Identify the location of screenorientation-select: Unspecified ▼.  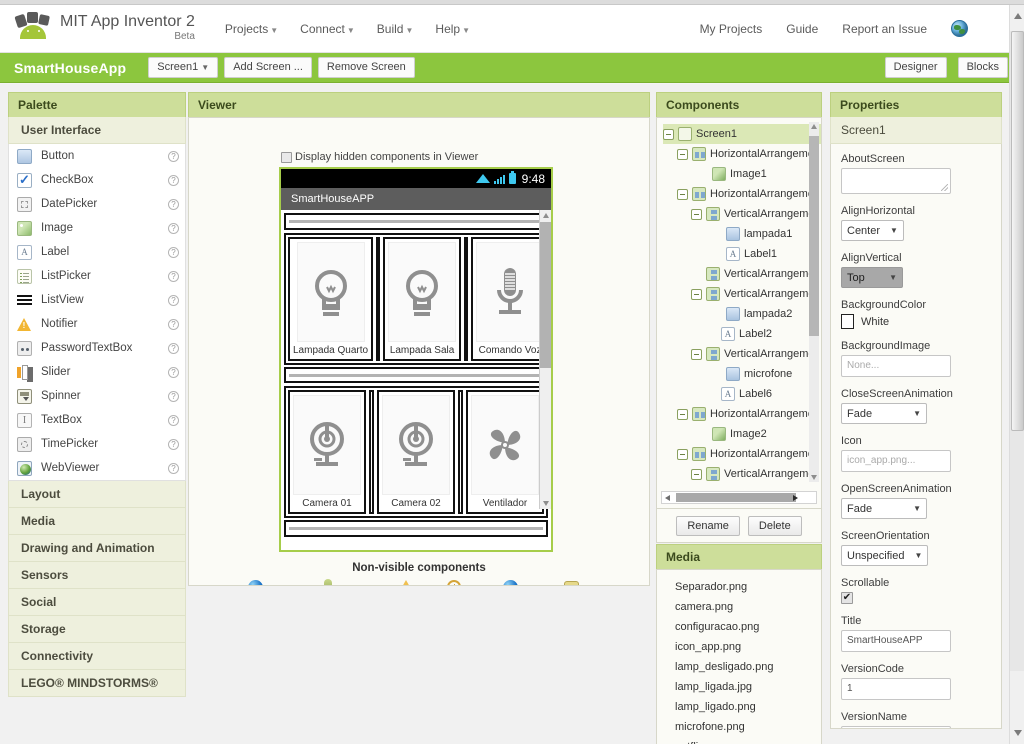
(885, 555).